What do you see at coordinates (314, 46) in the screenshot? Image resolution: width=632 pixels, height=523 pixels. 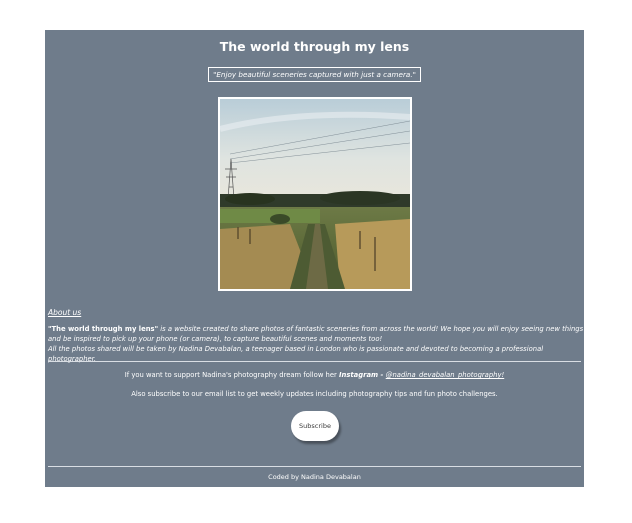 I see `page-title: The world through my lens` at bounding box center [314, 46].